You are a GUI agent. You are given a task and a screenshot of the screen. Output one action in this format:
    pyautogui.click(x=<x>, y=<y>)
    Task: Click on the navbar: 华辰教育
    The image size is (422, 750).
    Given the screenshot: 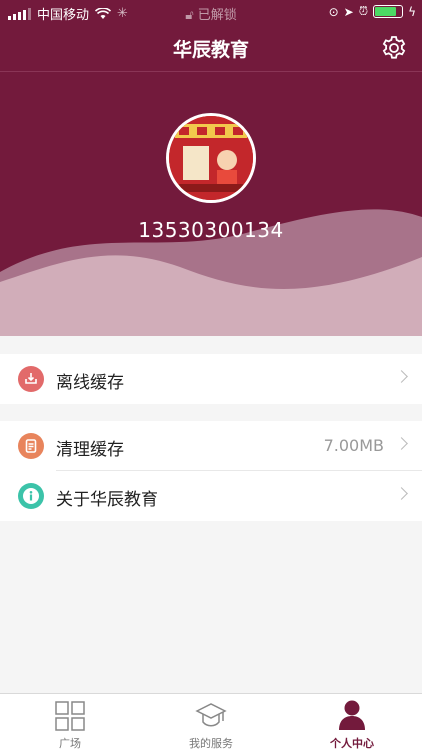 What is the action you would take?
    pyautogui.click(x=211, y=48)
    